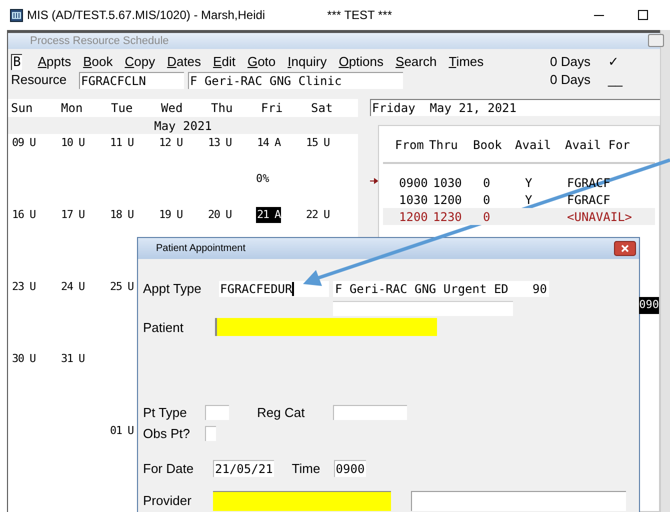 The image size is (670, 512). What do you see at coordinates (172, 289) in the screenshot?
I see `field-label: Appt Type` at bounding box center [172, 289].